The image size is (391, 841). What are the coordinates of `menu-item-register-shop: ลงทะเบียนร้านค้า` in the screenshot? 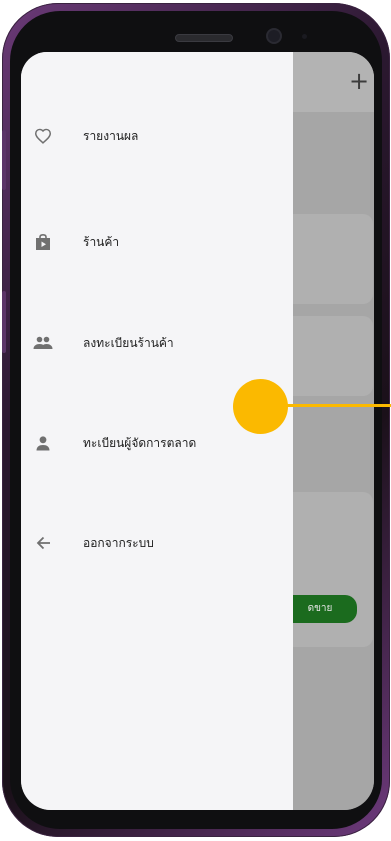 It's located at (157, 343).